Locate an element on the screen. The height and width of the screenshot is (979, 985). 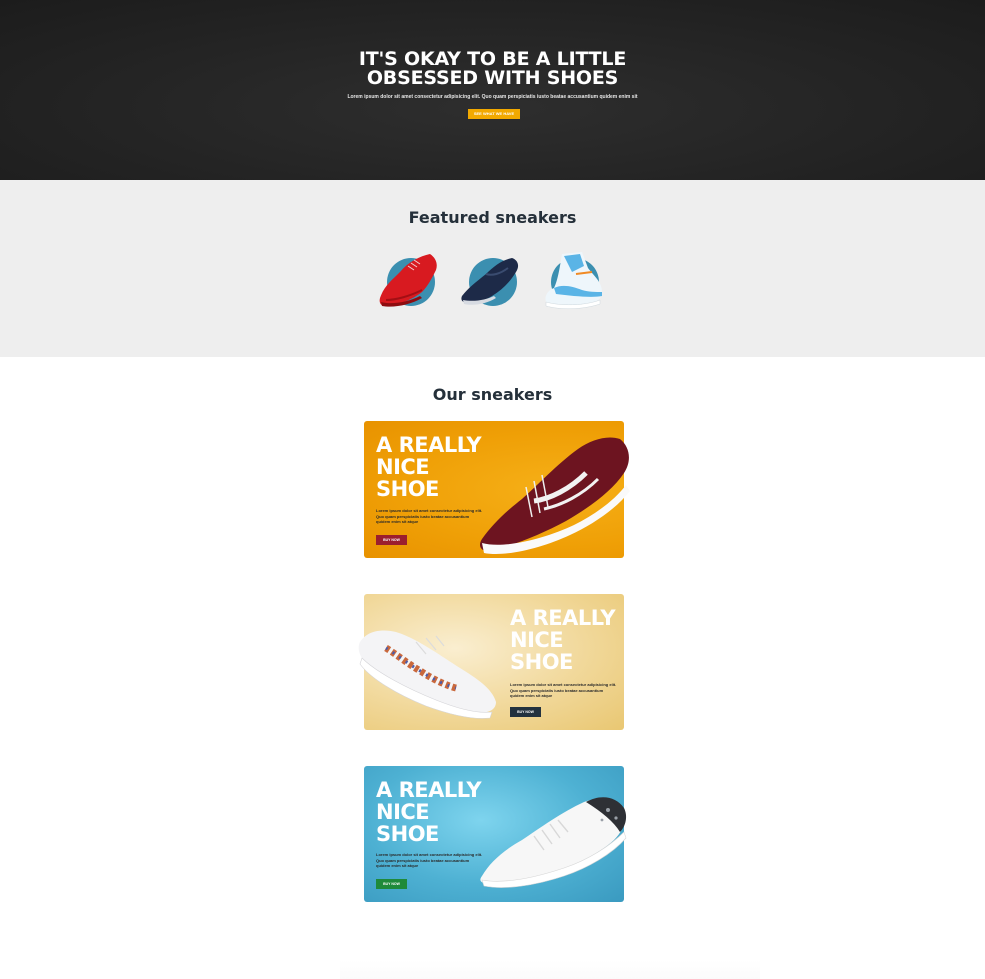
featured-title: Featured sneakers is located at coordinates (492, 217).